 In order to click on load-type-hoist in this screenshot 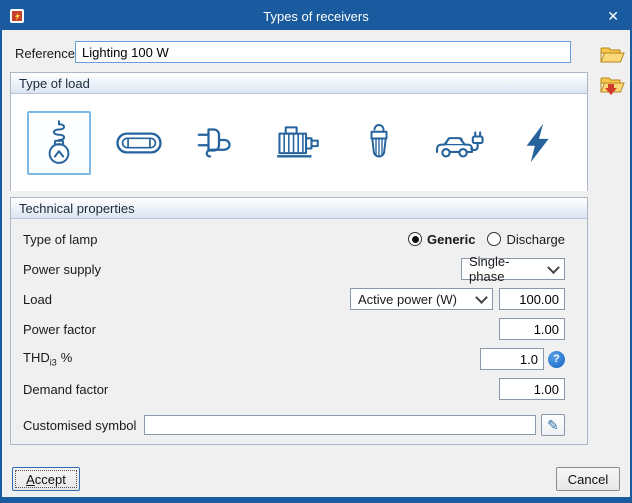, I will do `click(379, 143)`.